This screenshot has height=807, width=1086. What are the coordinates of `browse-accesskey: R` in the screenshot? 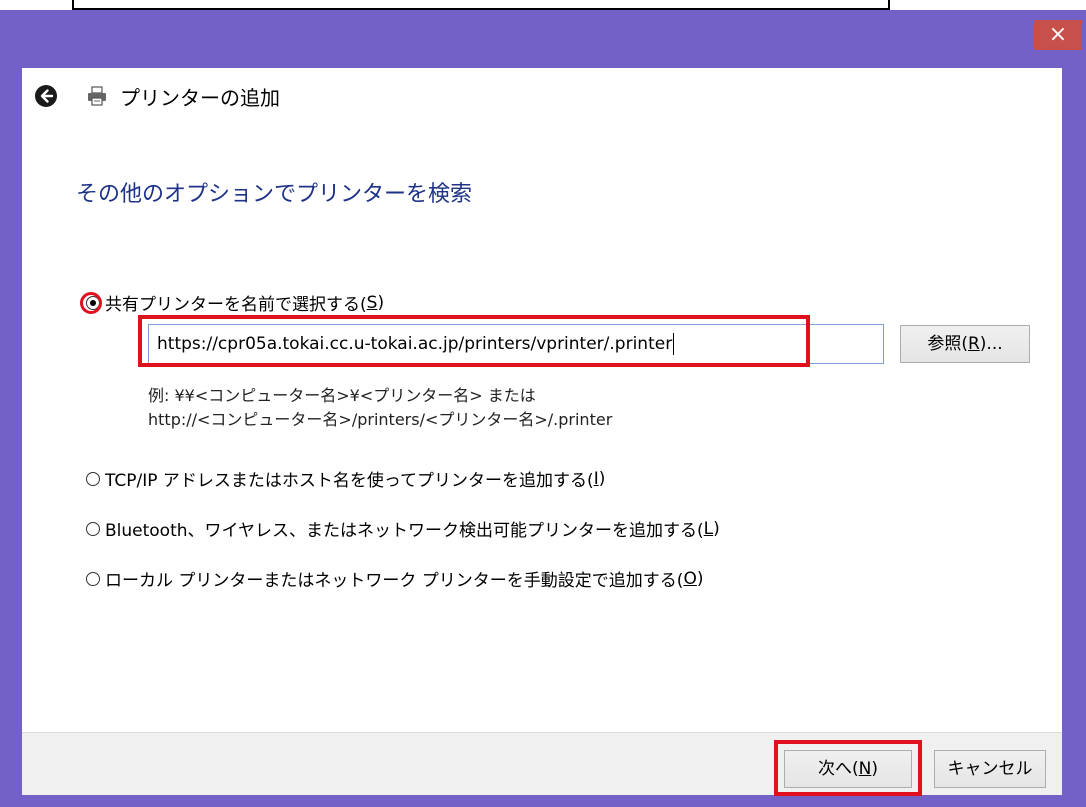 It's located at (973, 344).